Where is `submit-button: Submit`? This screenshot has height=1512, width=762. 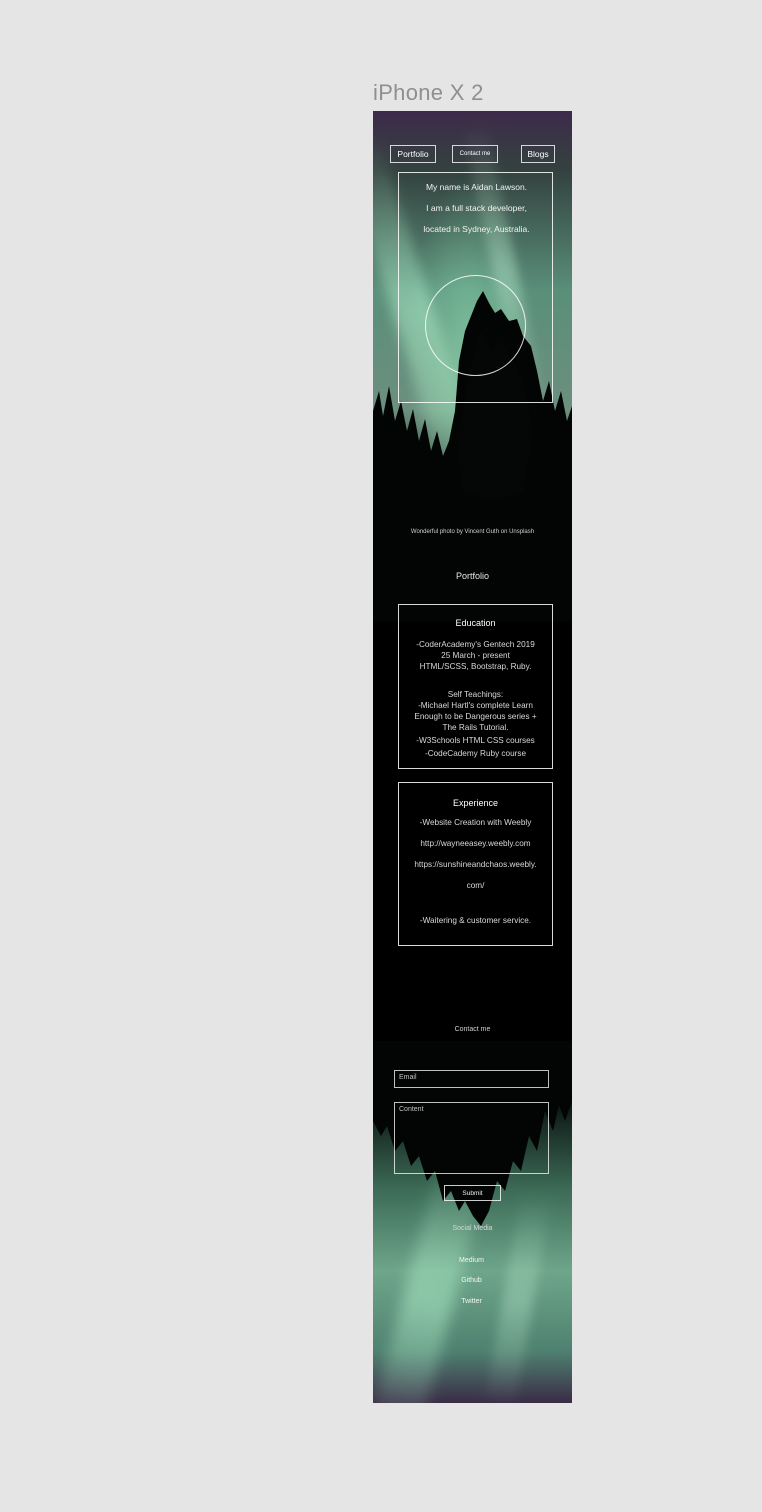 submit-button: Submit is located at coordinates (472, 1193).